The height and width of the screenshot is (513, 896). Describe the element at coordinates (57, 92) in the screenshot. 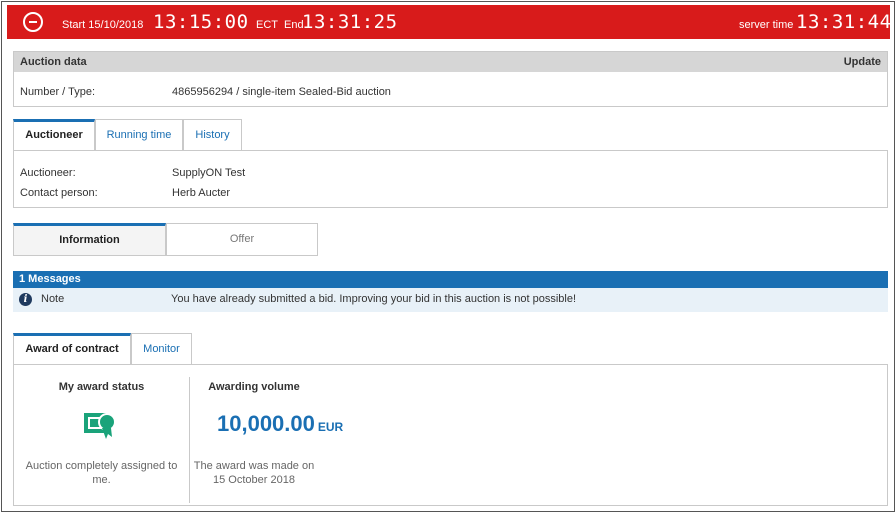

I see `number-type-label: Number / Type:` at that location.